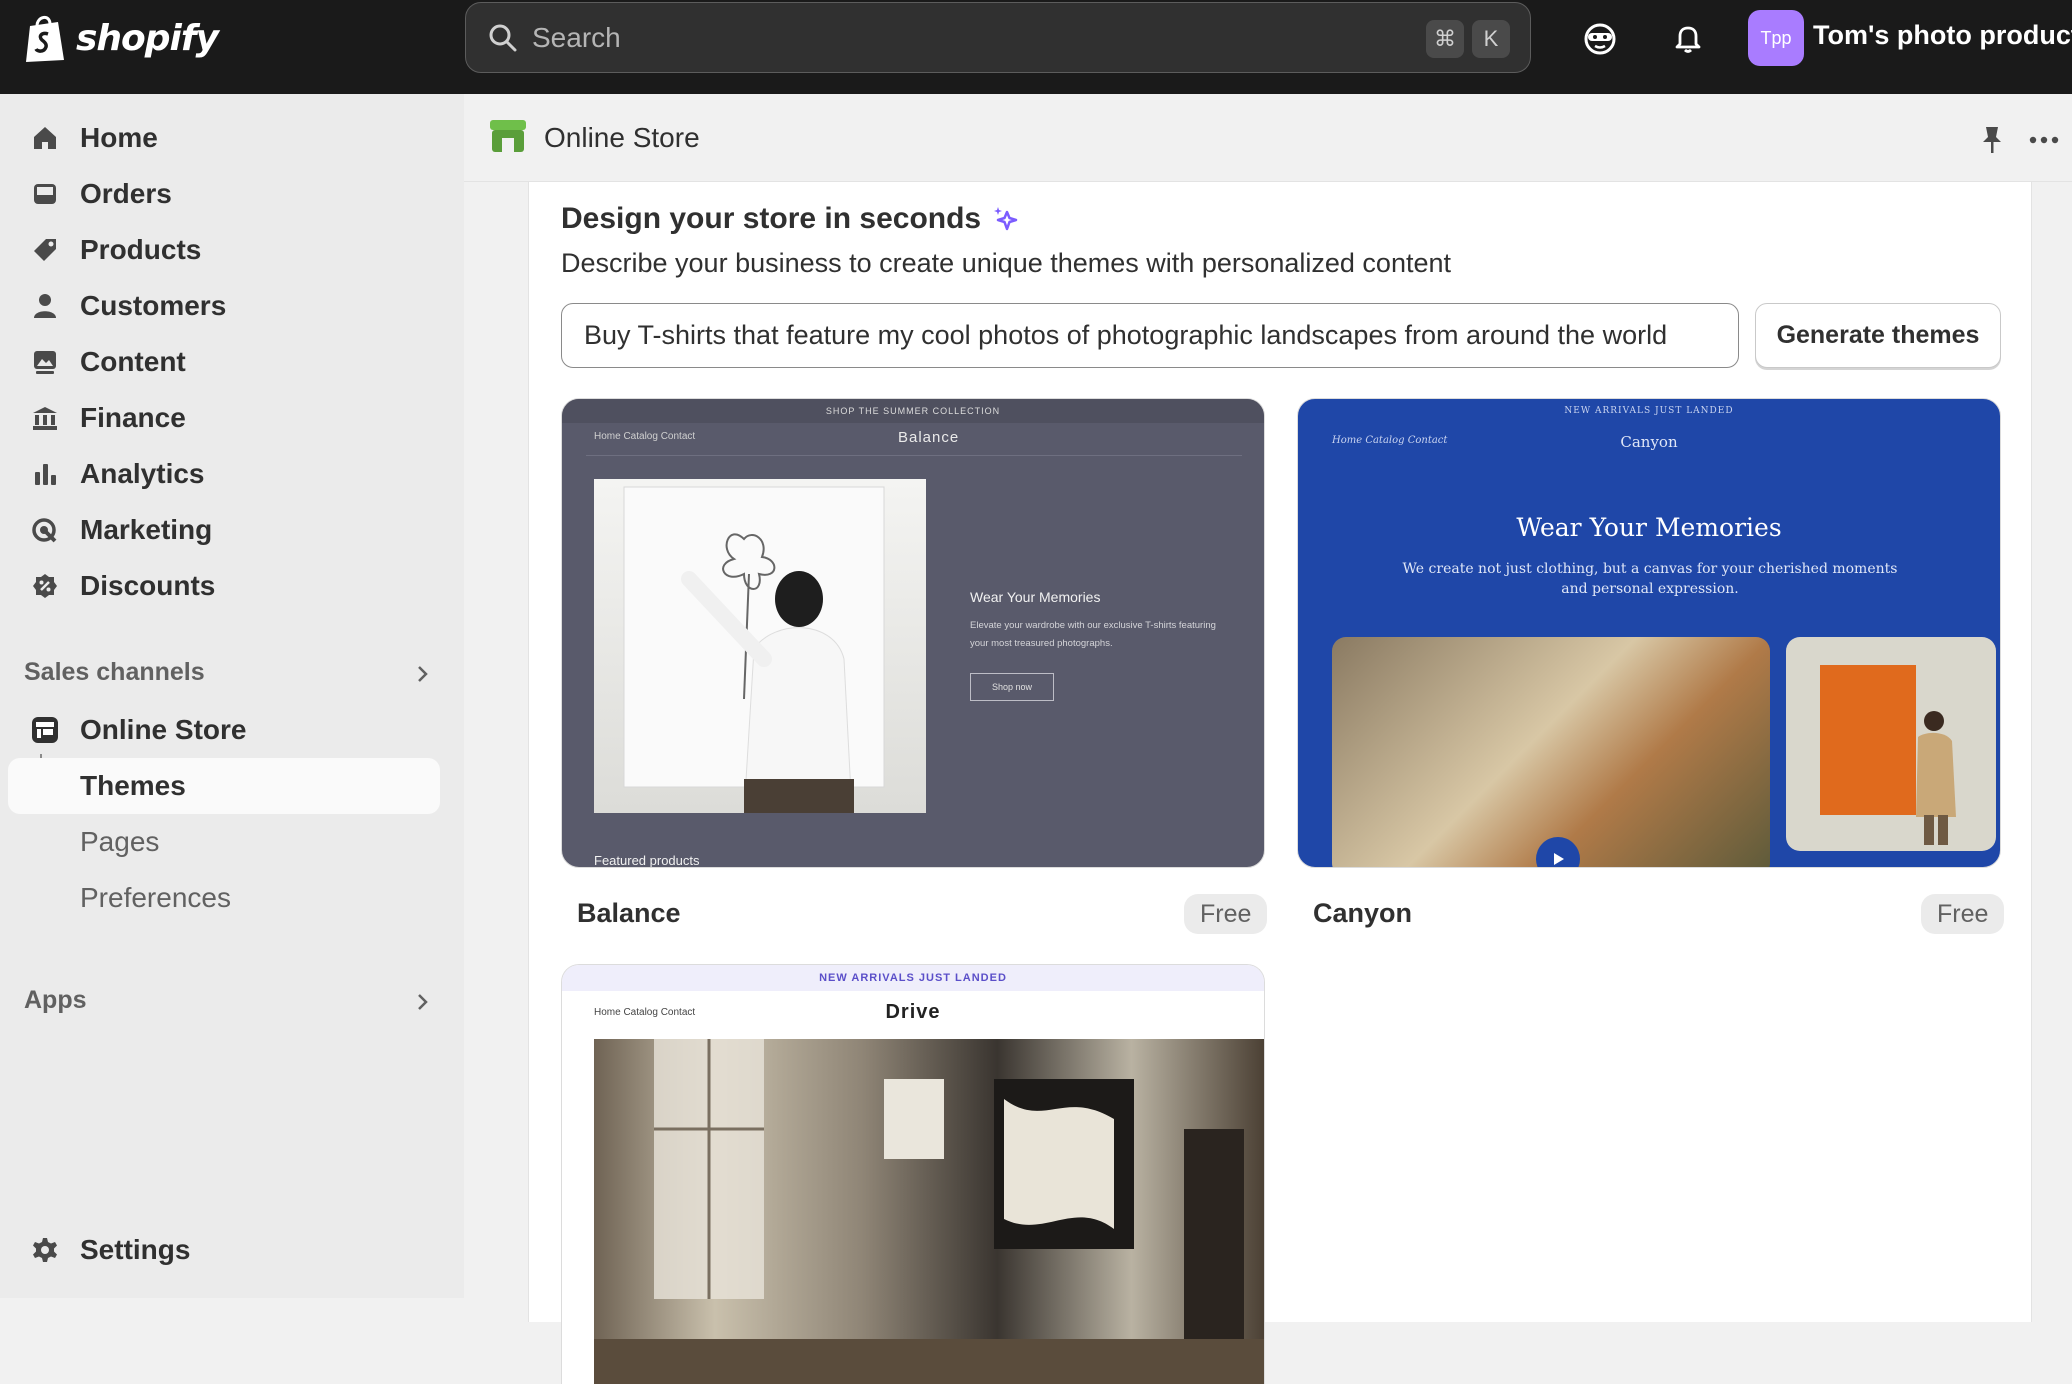 Image resolution: width=2072 pixels, height=1384 pixels. I want to click on bell-icon, so click(1688, 39).